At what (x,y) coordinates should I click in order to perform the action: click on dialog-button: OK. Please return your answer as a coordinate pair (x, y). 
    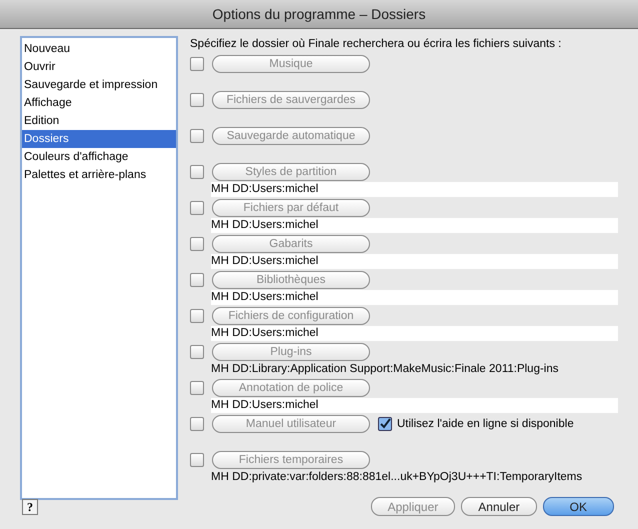
    Looking at the image, I should click on (578, 506).